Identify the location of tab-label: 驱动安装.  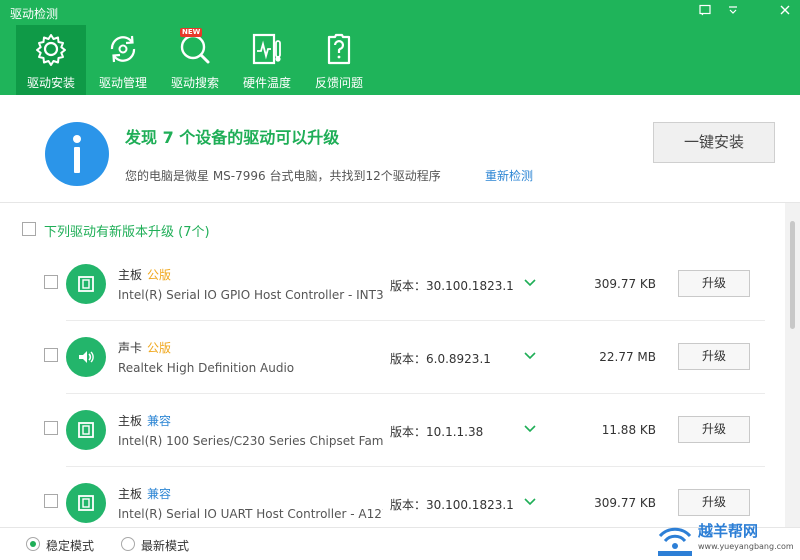
(50, 83).